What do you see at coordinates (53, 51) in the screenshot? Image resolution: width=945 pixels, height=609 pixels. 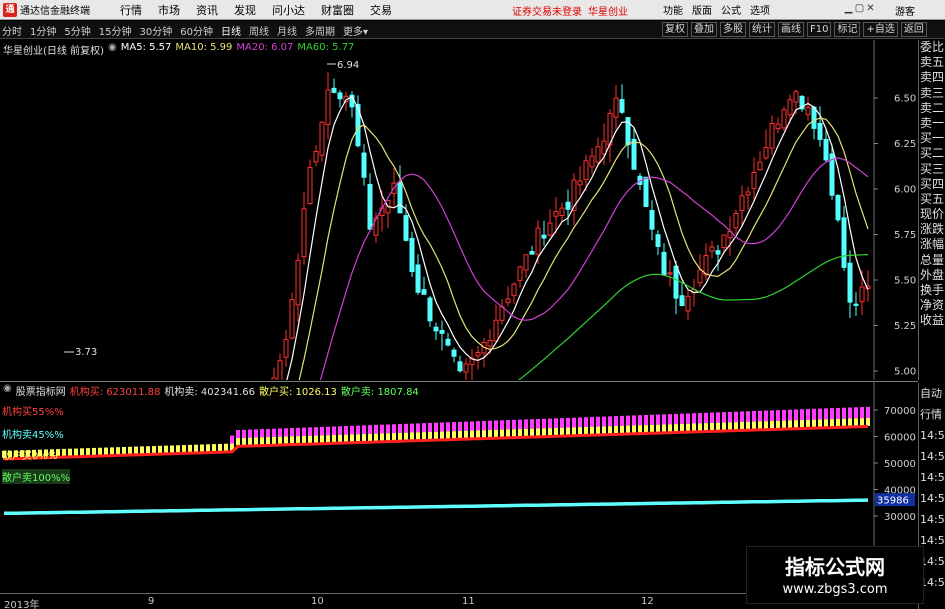 I see `stock-title: 华星创业(日线 前复权)` at bounding box center [53, 51].